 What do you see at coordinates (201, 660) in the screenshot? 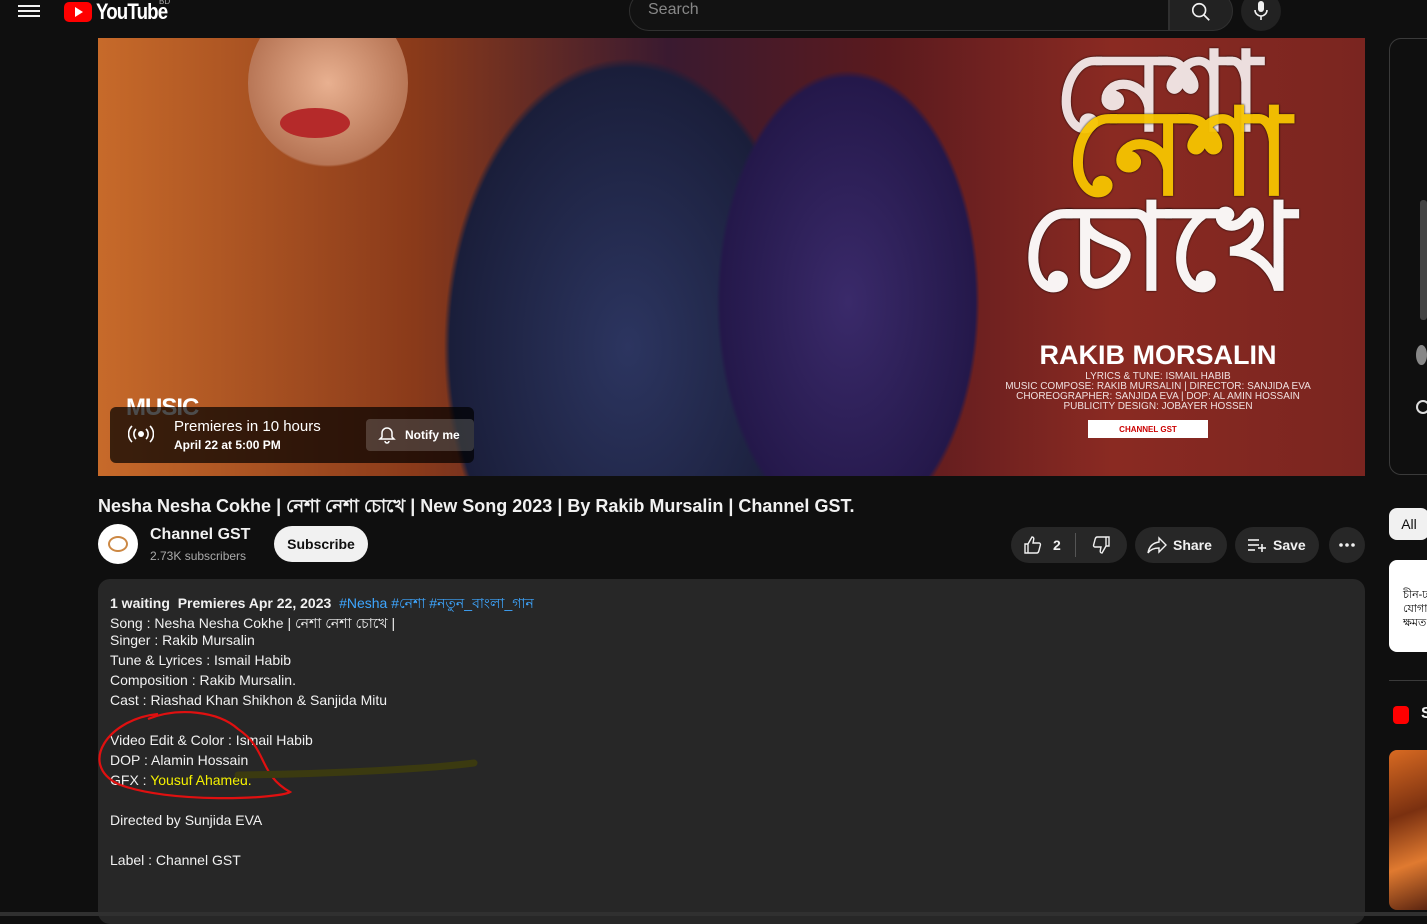
I see `description-line: Tune & Lyrices : Ismail Habib` at bounding box center [201, 660].